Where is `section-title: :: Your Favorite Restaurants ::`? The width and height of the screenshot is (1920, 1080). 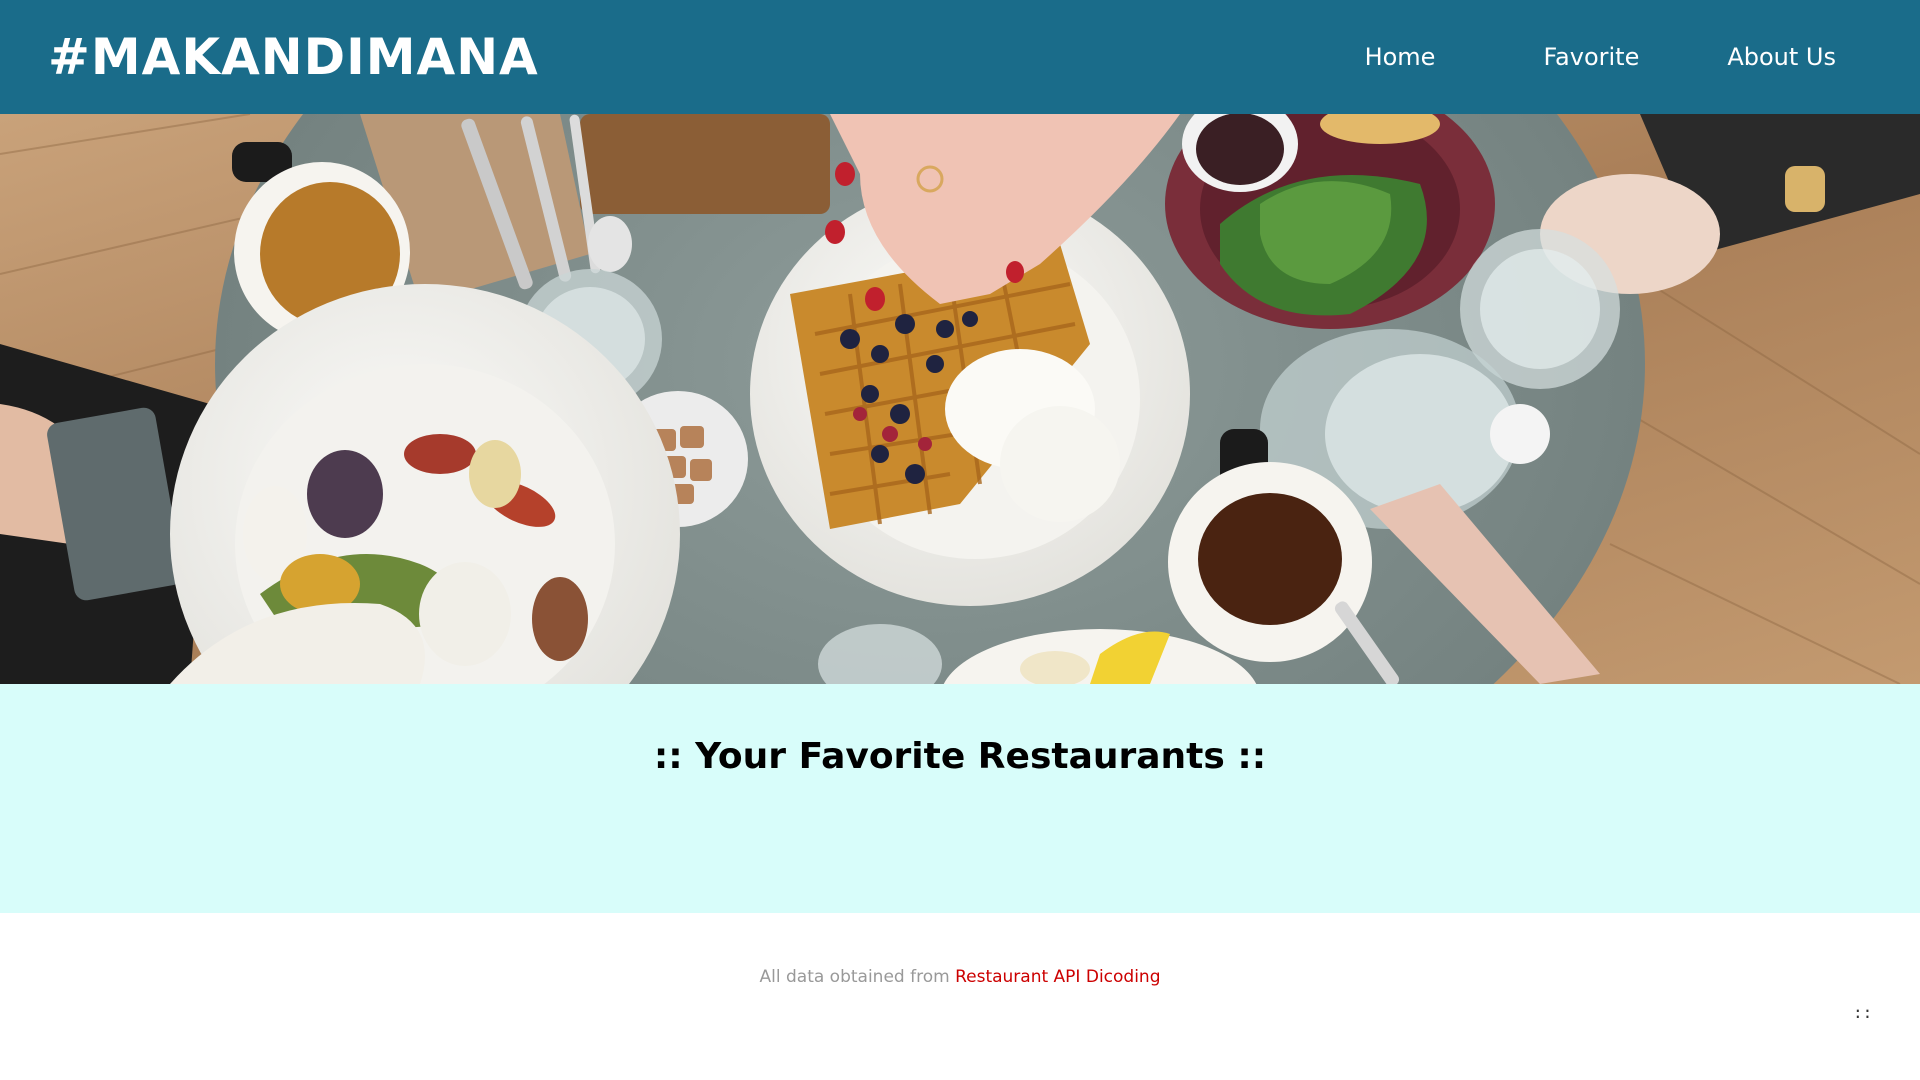 section-title: :: Your Favorite Restaurants :: is located at coordinates (960, 756).